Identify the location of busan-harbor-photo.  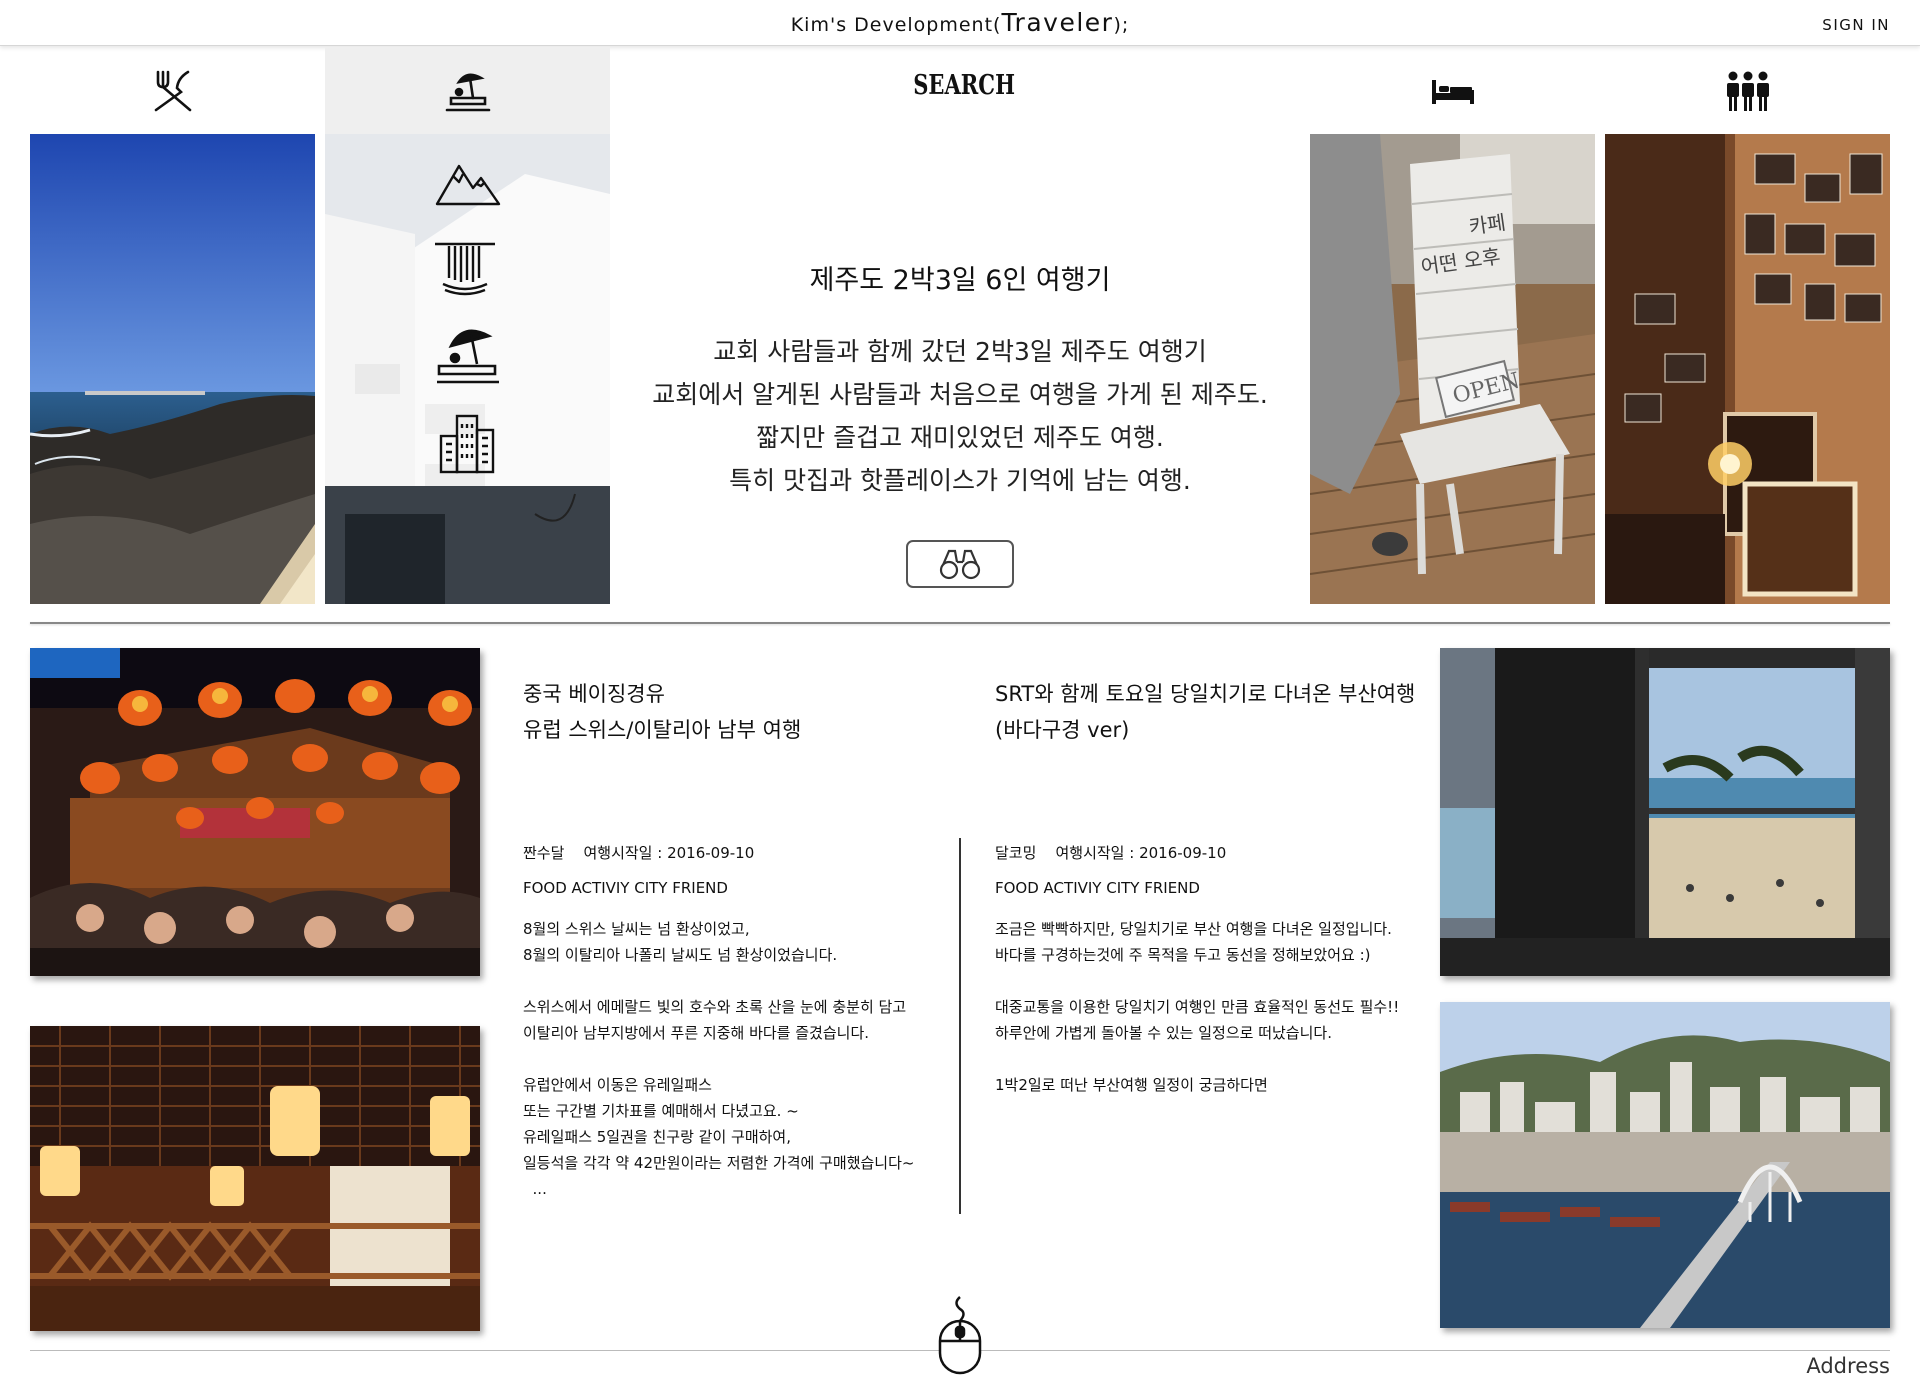
(1665, 1165).